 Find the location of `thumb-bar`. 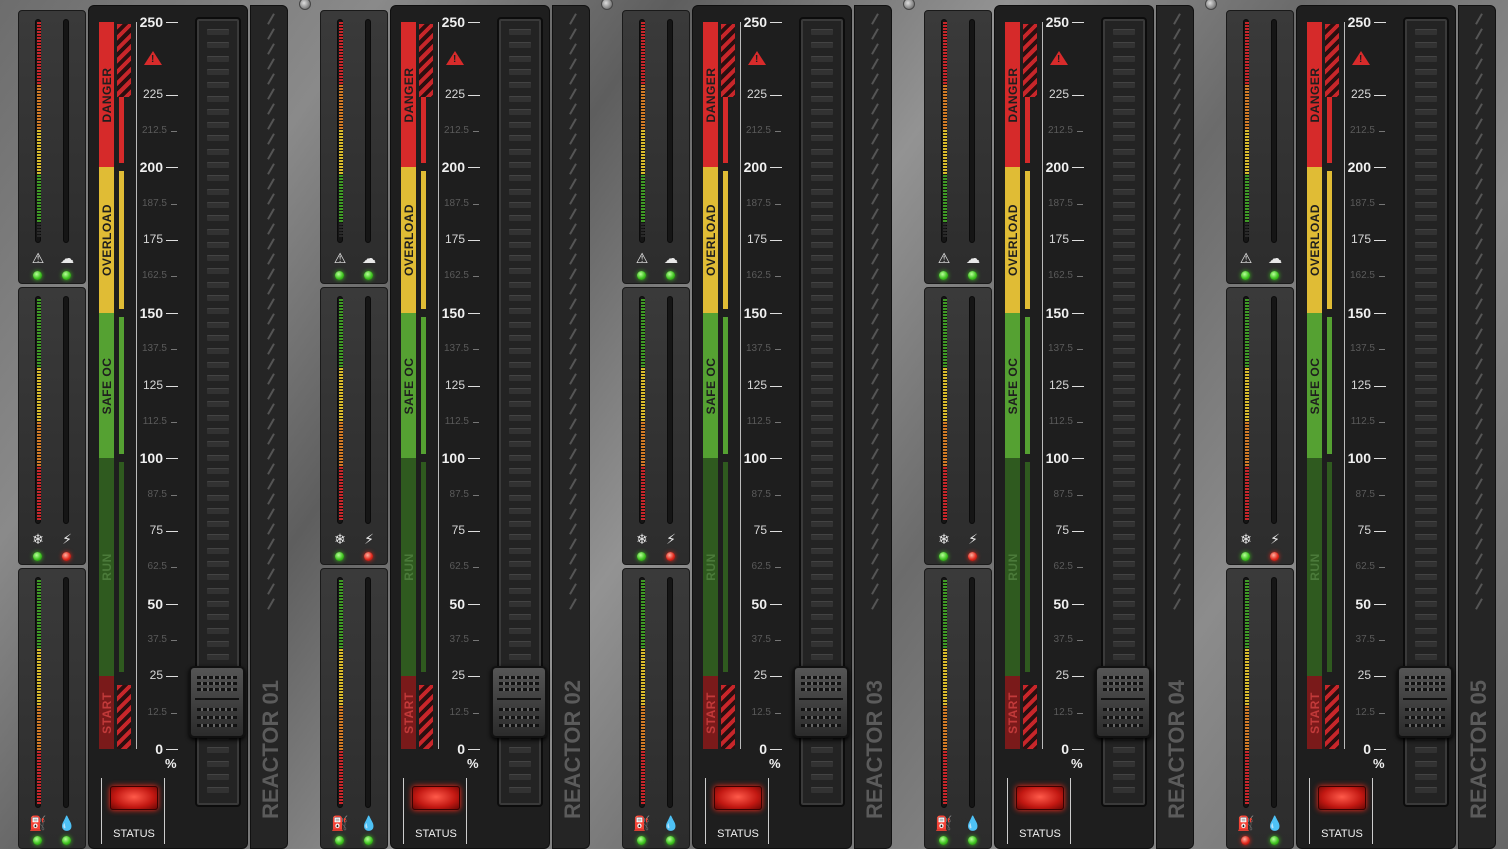

thumb-bar is located at coordinates (821, 699).